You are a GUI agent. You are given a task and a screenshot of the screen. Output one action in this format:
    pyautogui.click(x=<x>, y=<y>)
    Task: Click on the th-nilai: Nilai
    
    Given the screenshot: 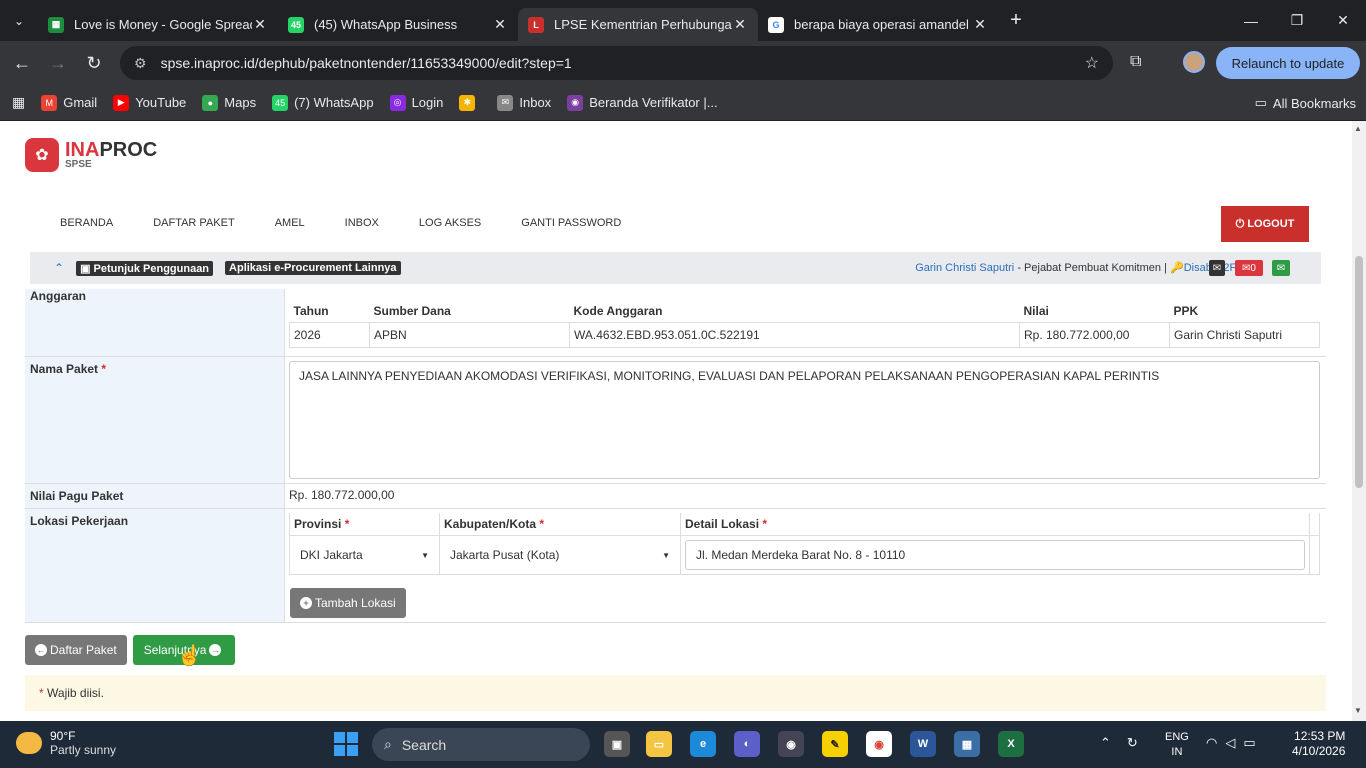 What is the action you would take?
    pyautogui.click(x=1094, y=311)
    